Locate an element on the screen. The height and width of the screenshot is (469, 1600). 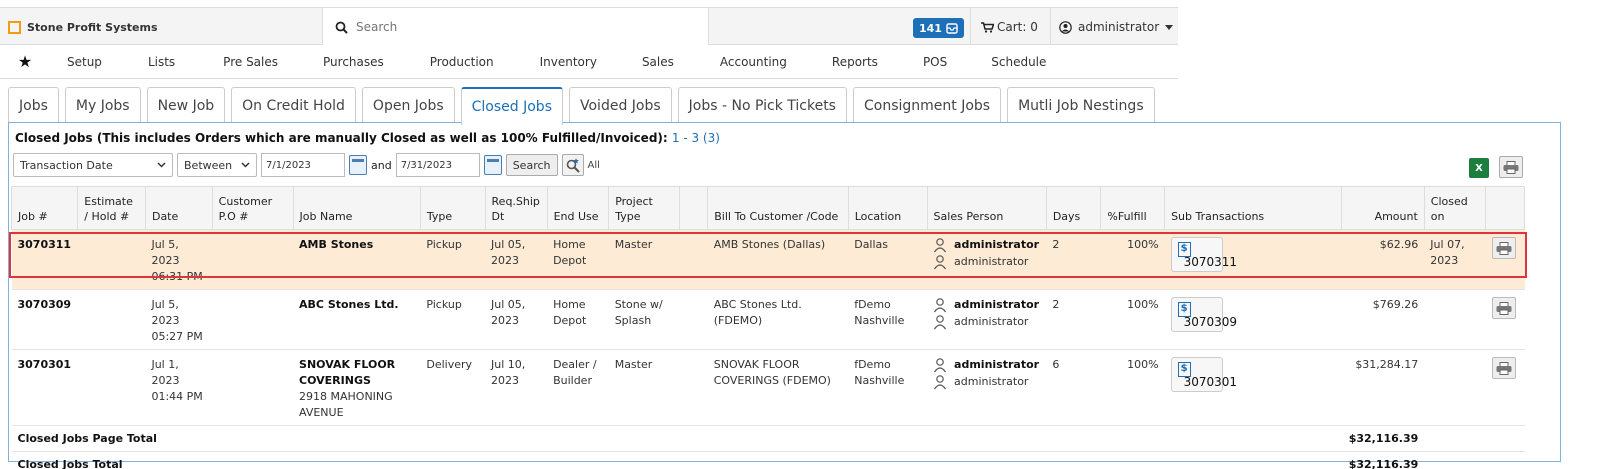
excel-export-icon: X is located at coordinates (1479, 168).